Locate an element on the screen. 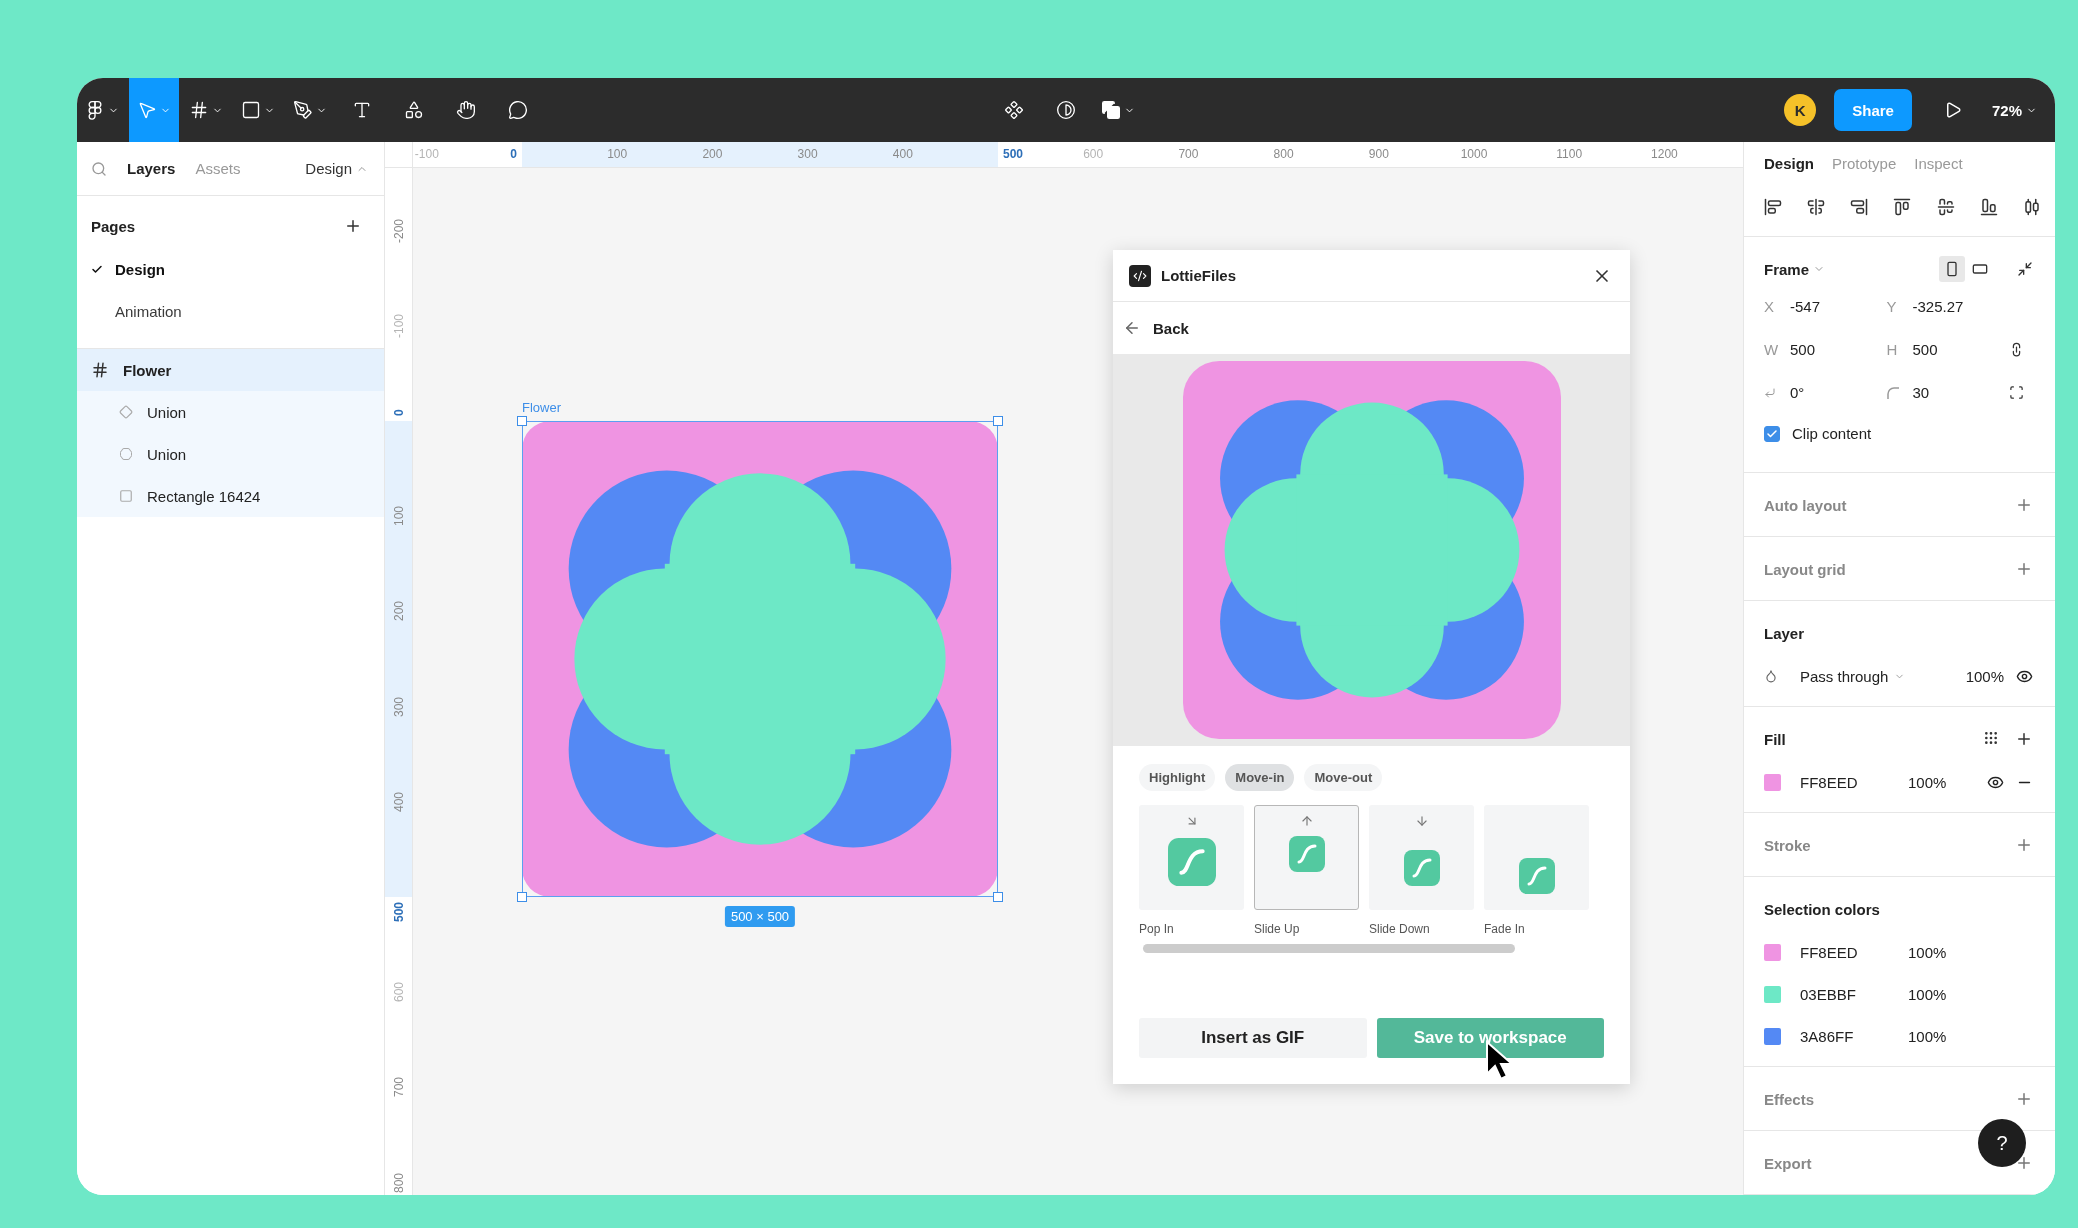 The image size is (2078, 1228). animation-label: Slide Down is located at coordinates (1400, 929).